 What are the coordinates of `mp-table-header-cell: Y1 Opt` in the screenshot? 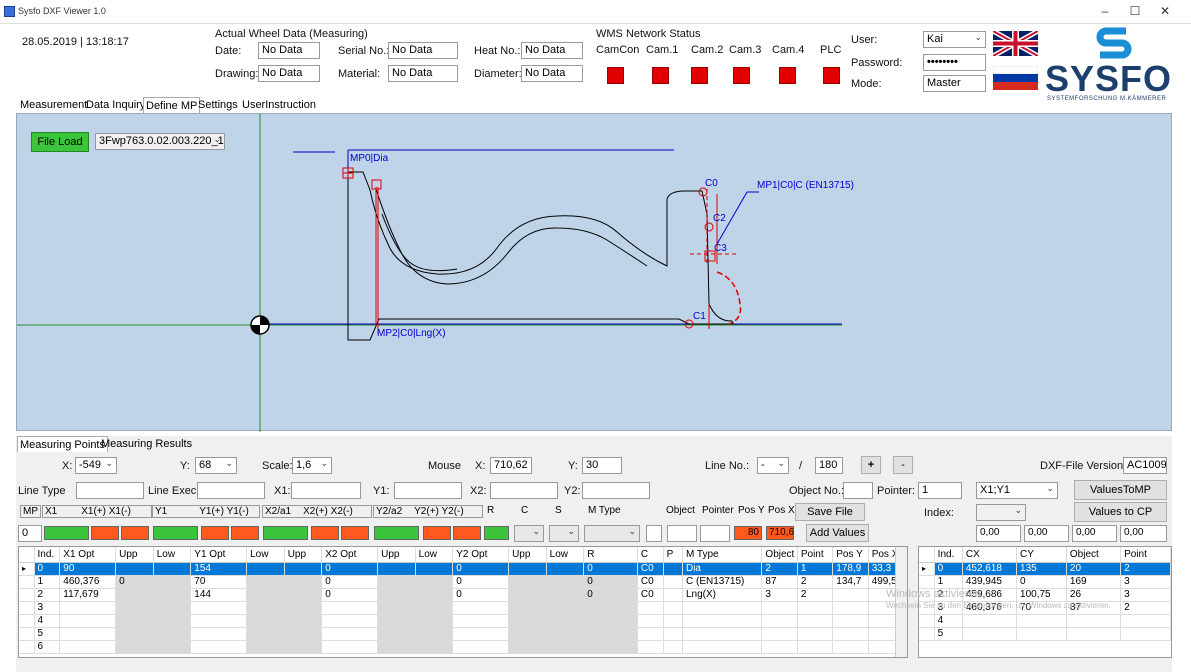 It's located at (219, 555).